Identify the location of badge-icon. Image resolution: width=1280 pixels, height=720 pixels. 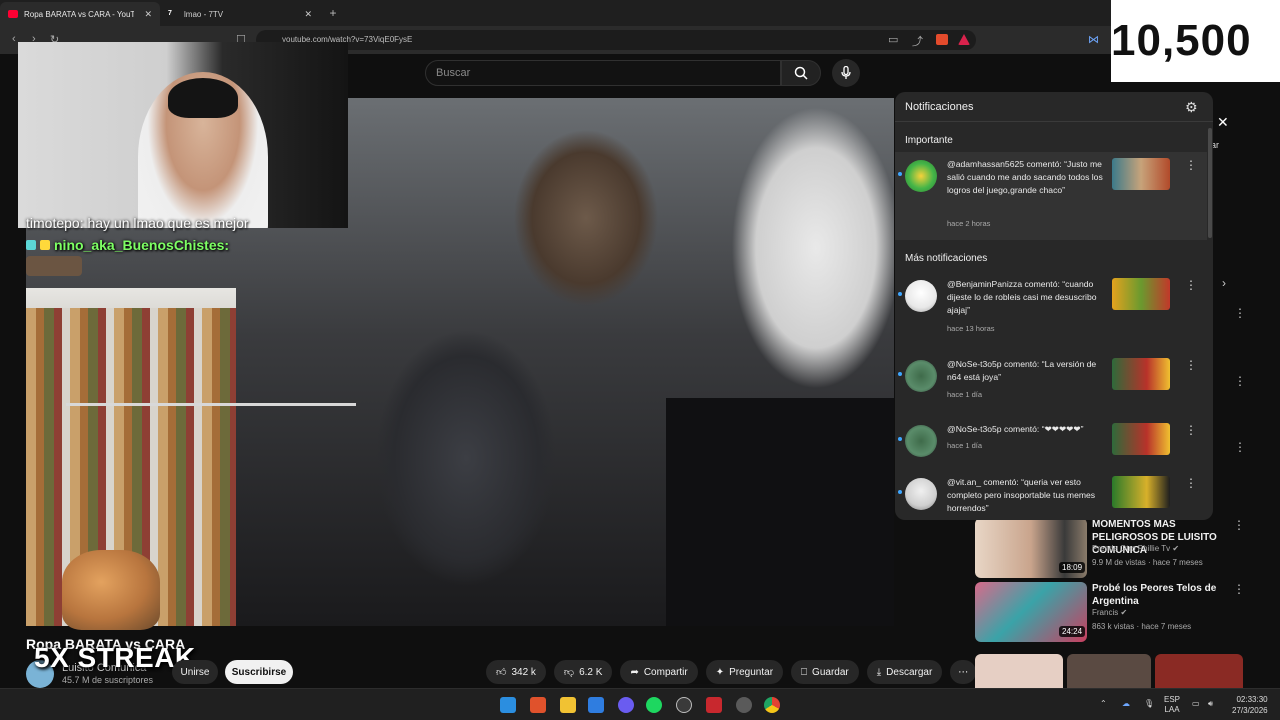
(45, 245).